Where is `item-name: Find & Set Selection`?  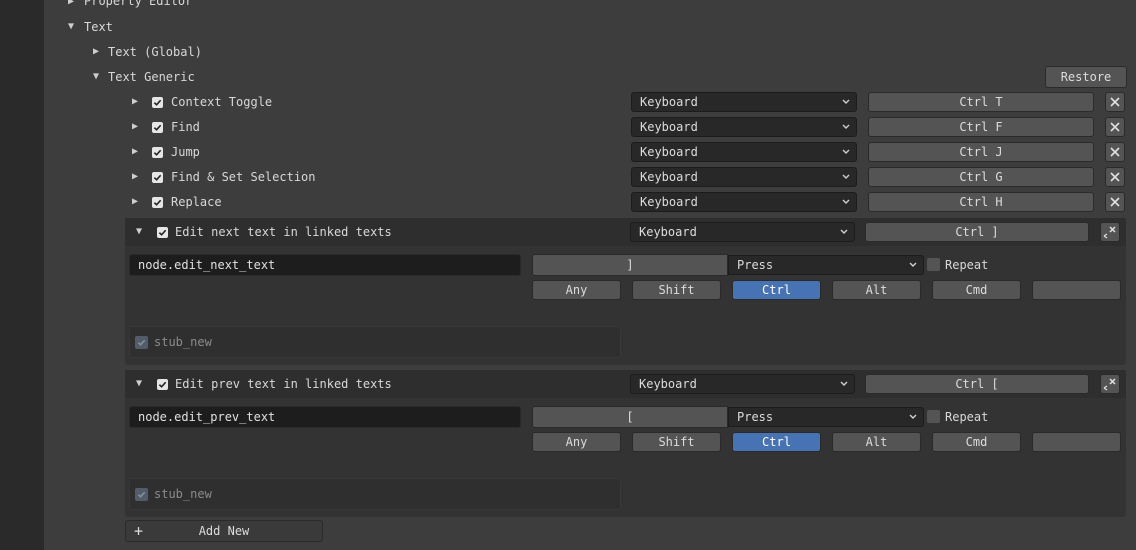 item-name: Find & Set Selection is located at coordinates (243, 177).